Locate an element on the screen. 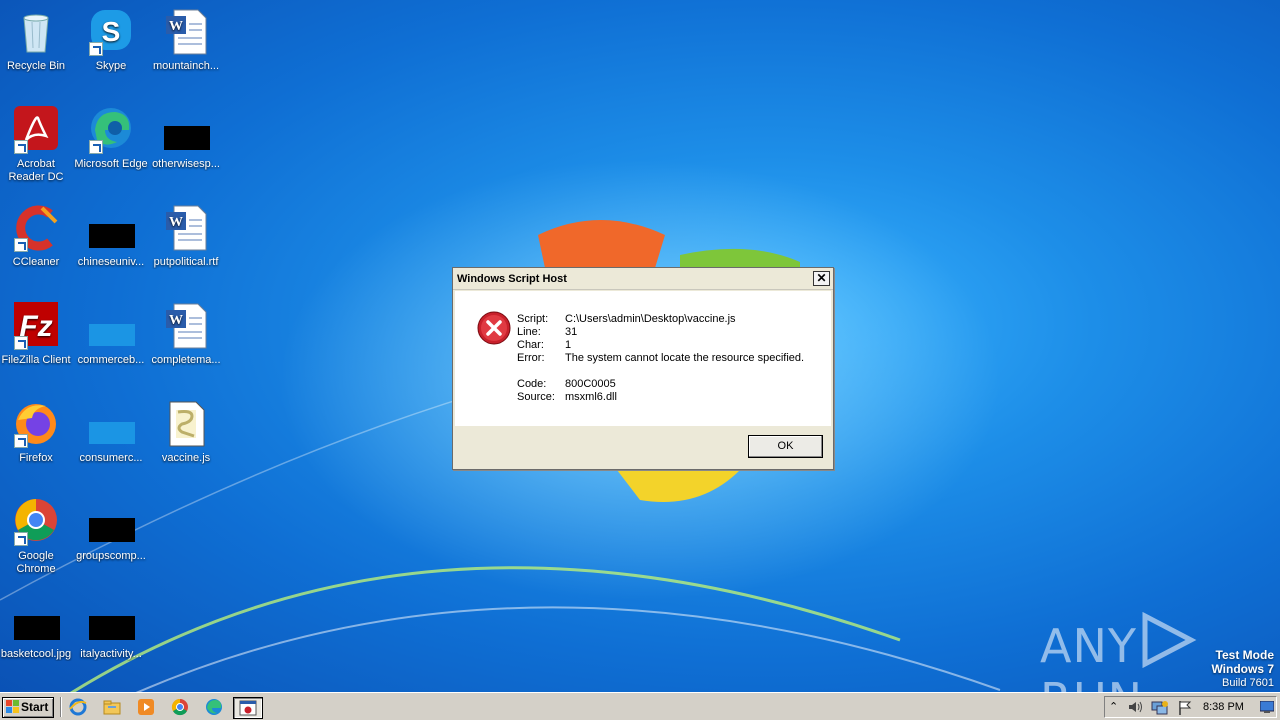 Image resolution: width=1280 pixels, height=720 pixels. field-key: Error: is located at coordinates (531, 358).